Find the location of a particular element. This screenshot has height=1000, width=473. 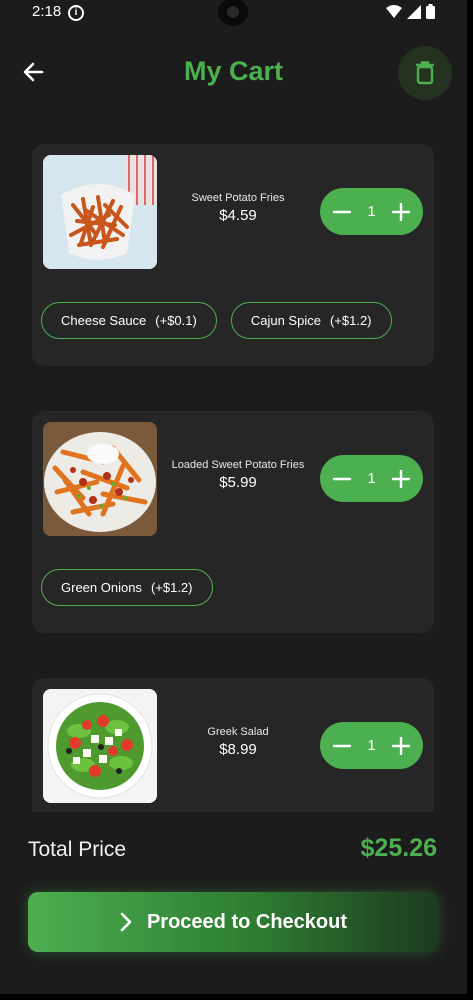

status-icons is located at coordinates (410, 11).